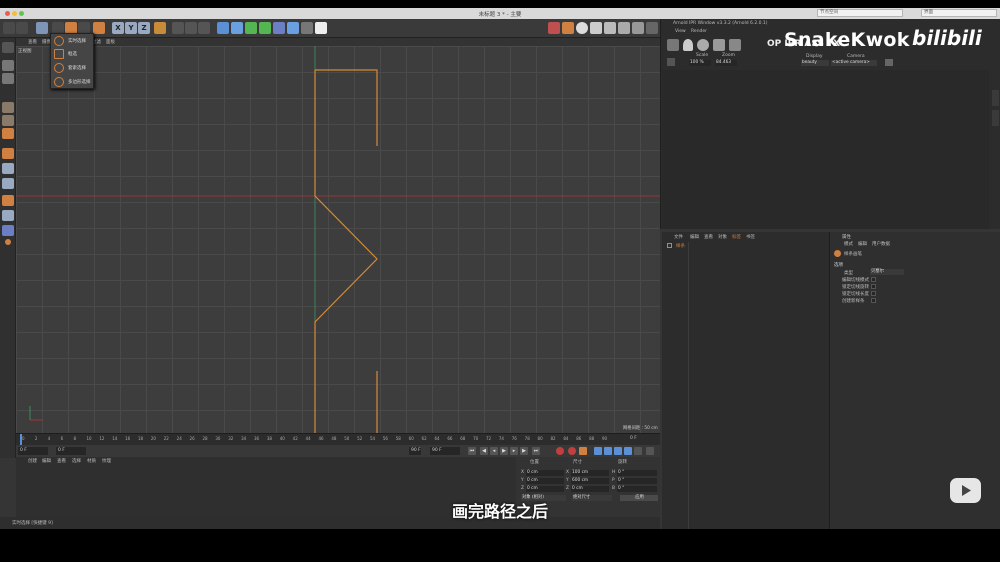 The width and height of the screenshot is (1000, 562). What do you see at coordinates (583, 451) in the screenshot?
I see `keyframe-selection-icon` at bounding box center [583, 451].